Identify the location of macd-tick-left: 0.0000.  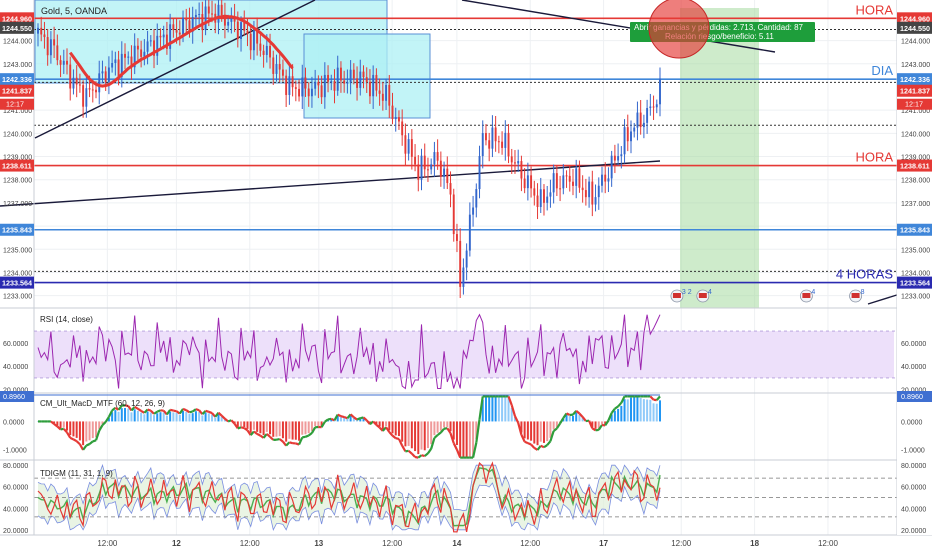
(14, 422).